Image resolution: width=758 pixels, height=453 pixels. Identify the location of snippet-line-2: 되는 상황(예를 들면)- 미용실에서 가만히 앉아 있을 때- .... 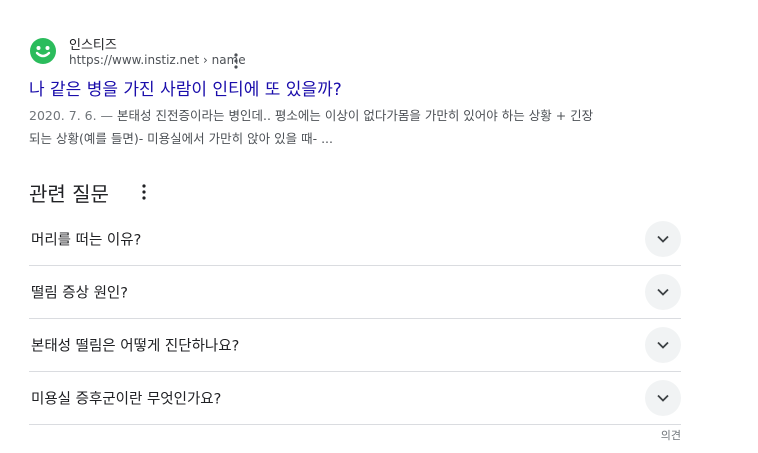
(181, 138).